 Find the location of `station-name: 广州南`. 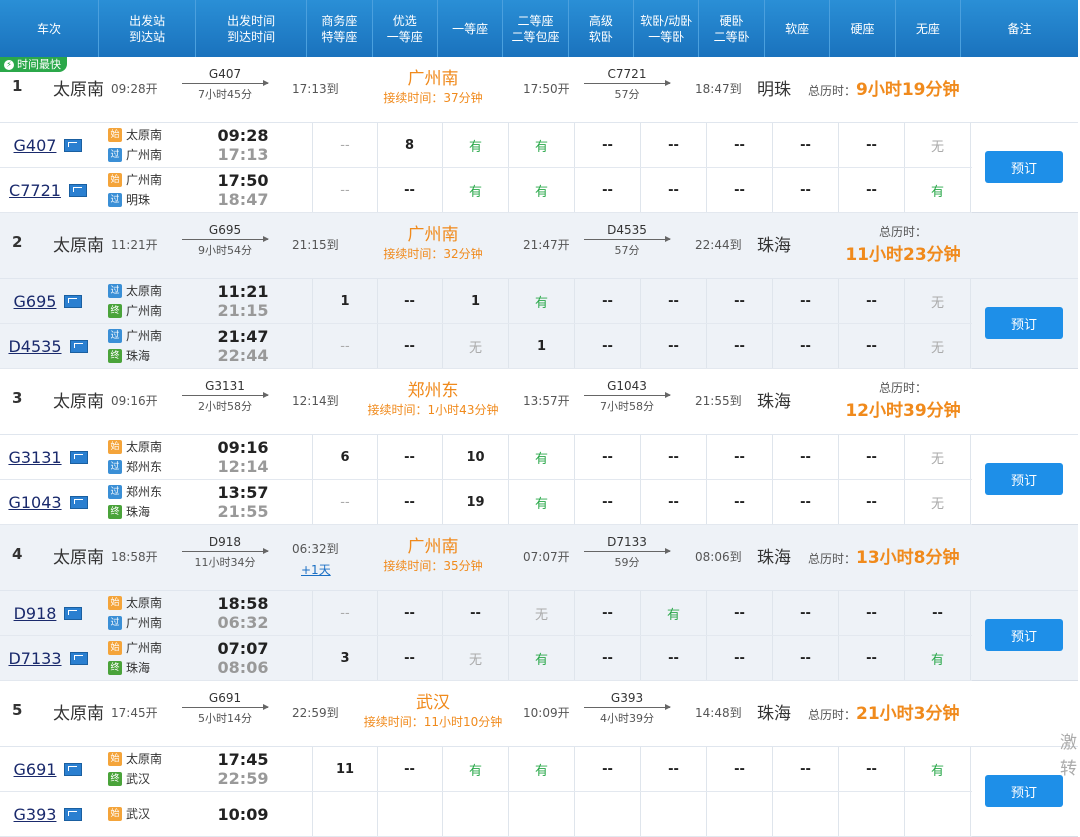

station-name: 广州南 is located at coordinates (144, 623).